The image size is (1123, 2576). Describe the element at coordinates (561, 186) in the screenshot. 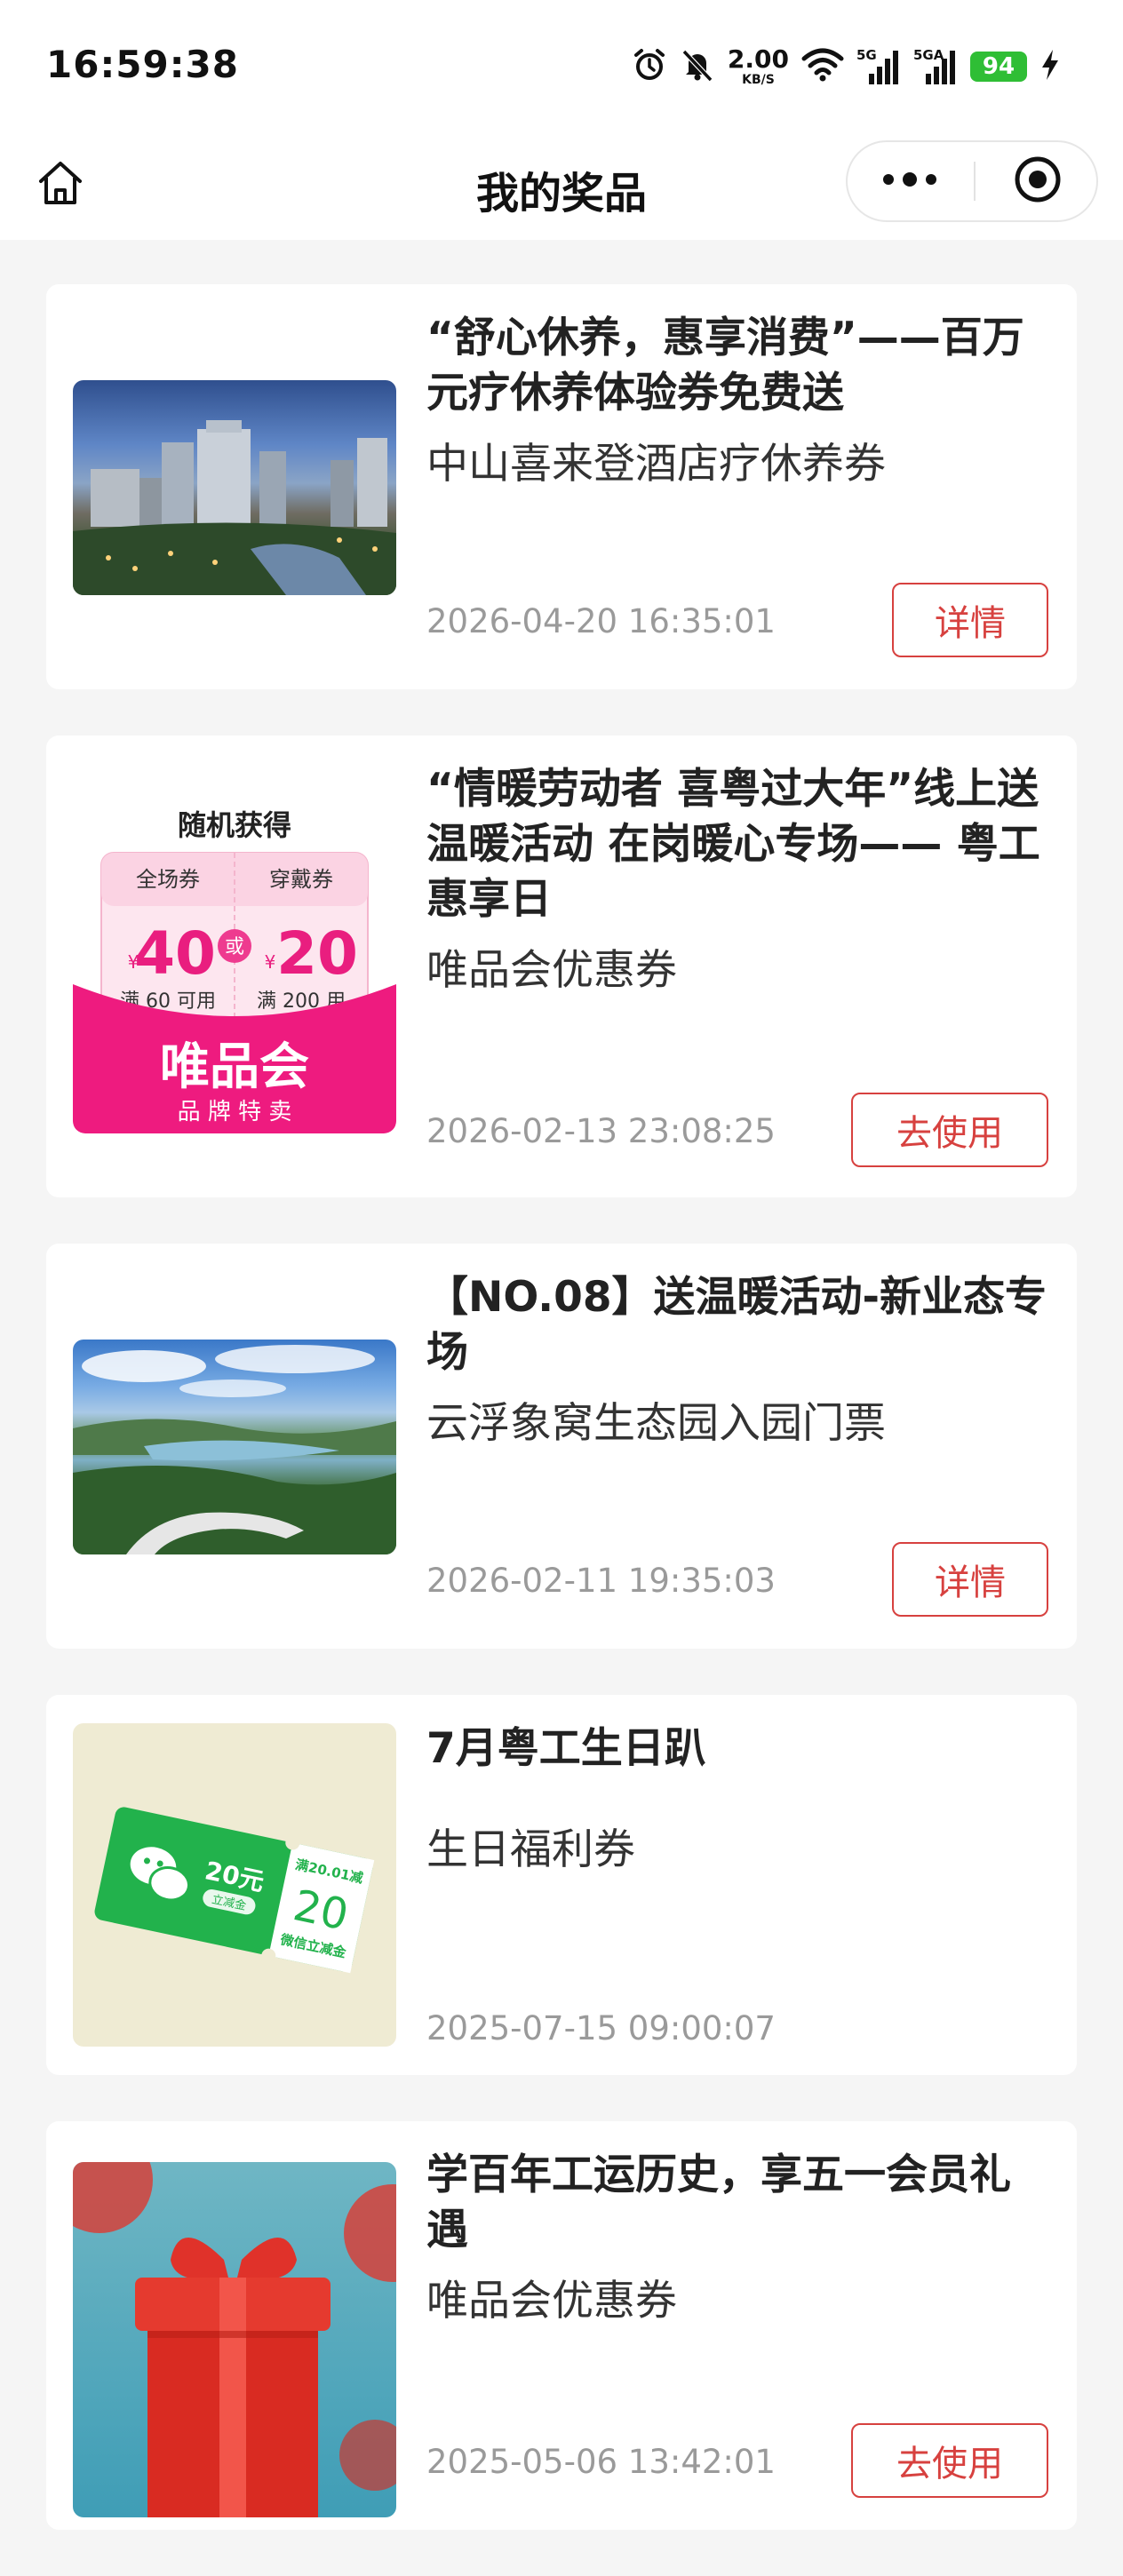

I see `nav-bar: 我的奖品` at that location.